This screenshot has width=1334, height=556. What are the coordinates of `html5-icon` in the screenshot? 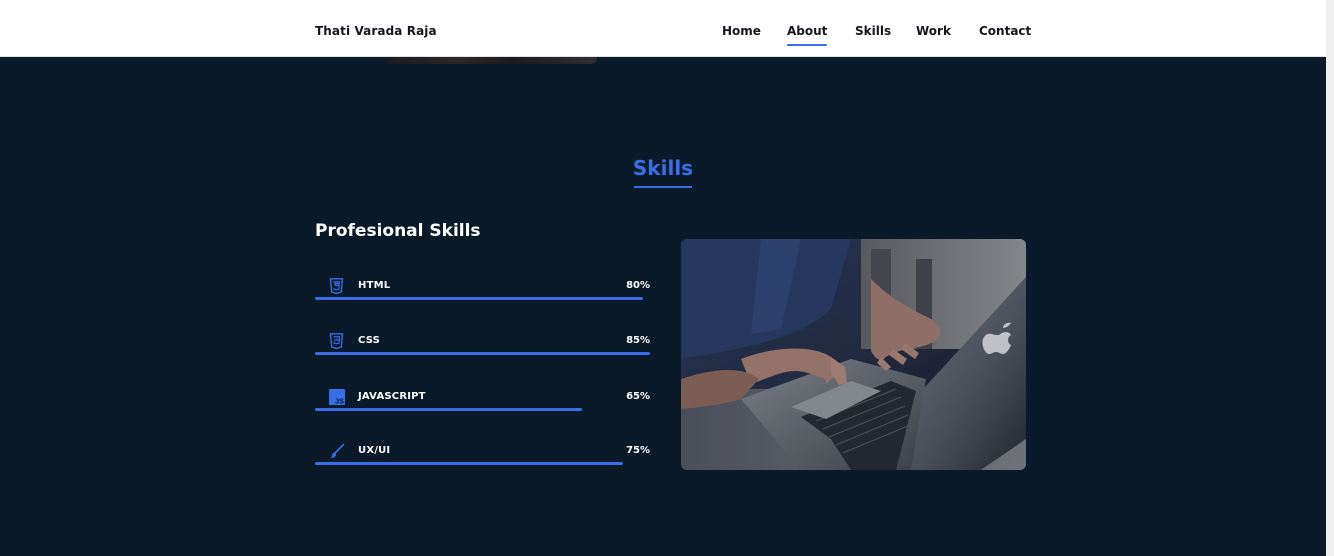 It's located at (336, 286).